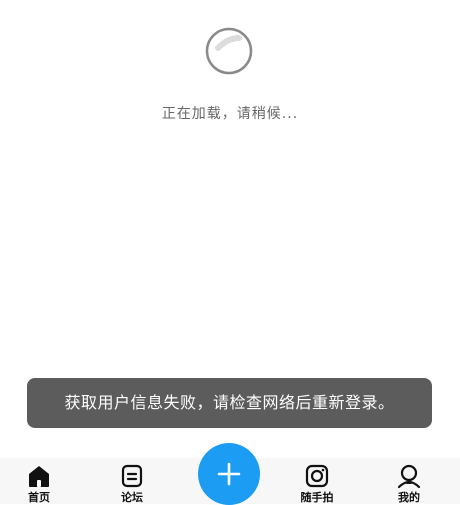 The image size is (460, 505). Describe the element at coordinates (229, 403) in the screenshot. I see `error-toast: 获取用户信息失败，请检查网络后重新登录。` at that location.